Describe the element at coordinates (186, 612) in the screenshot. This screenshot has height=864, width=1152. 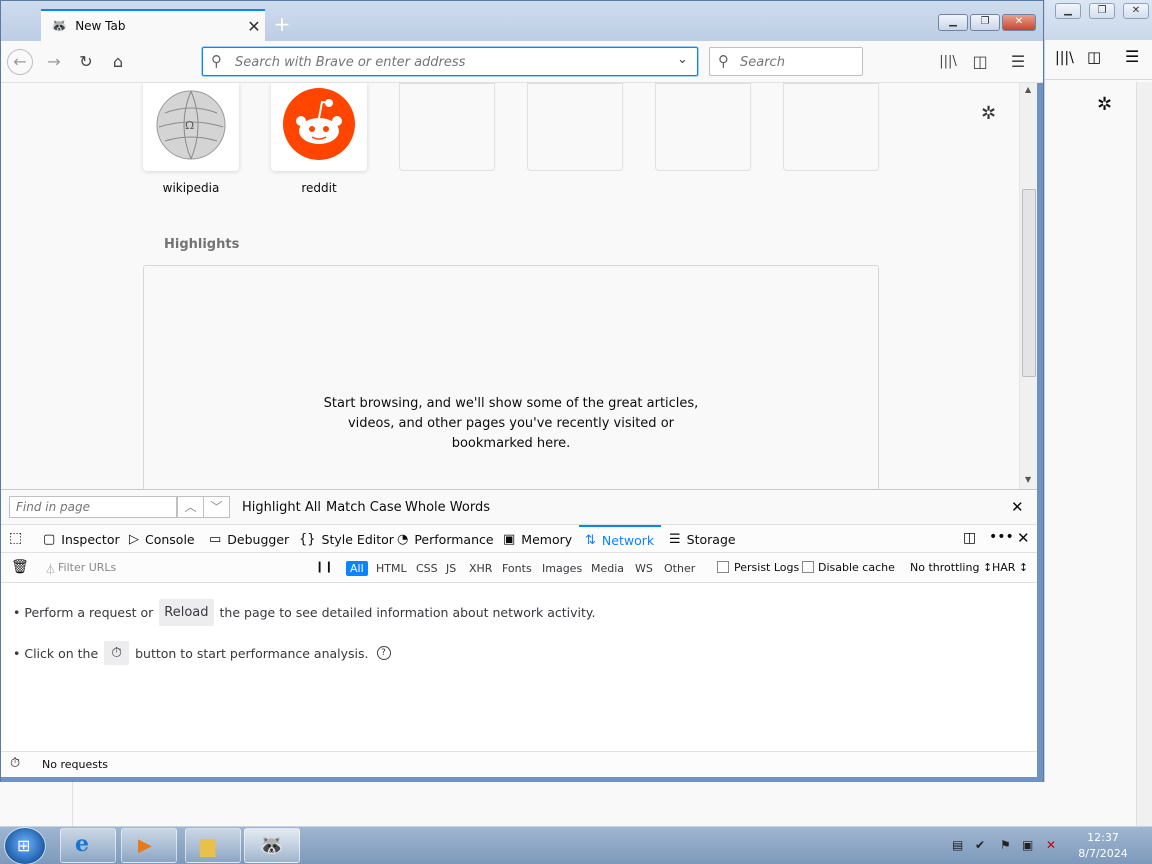
I see `reload-button: Reload` at that location.